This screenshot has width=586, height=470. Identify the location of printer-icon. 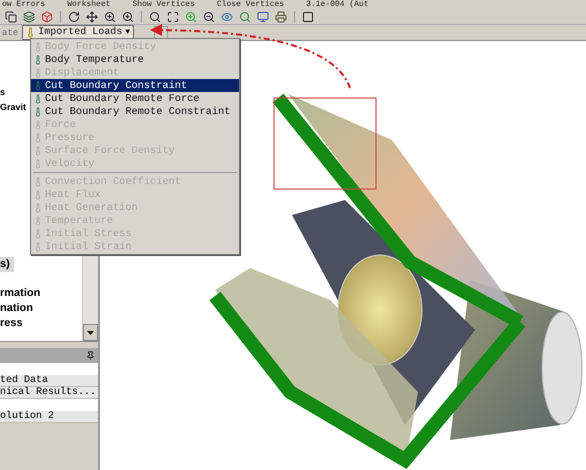
(281, 17).